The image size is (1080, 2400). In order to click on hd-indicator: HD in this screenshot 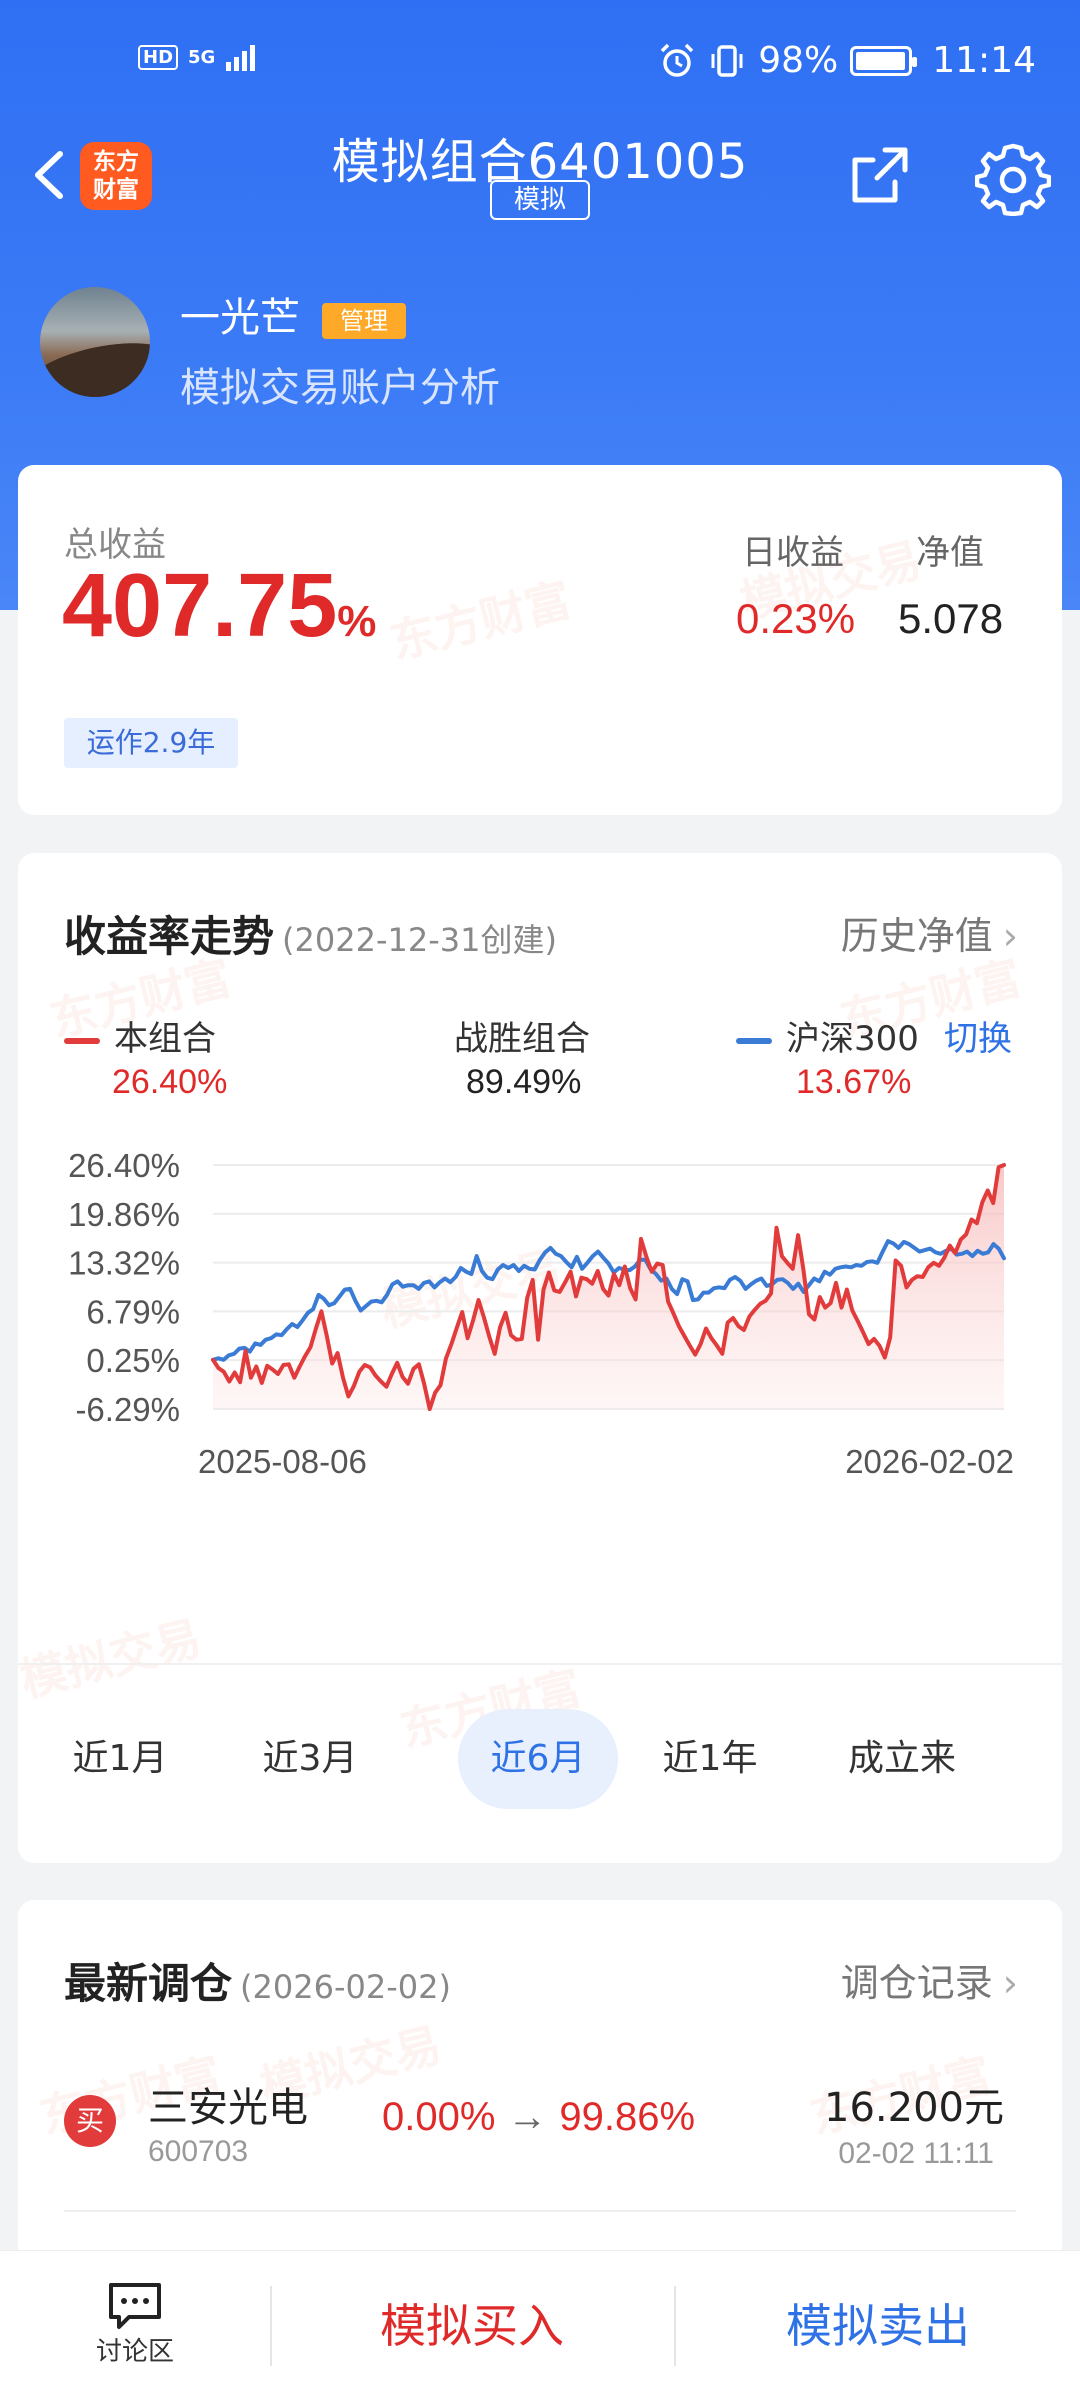, I will do `click(158, 57)`.